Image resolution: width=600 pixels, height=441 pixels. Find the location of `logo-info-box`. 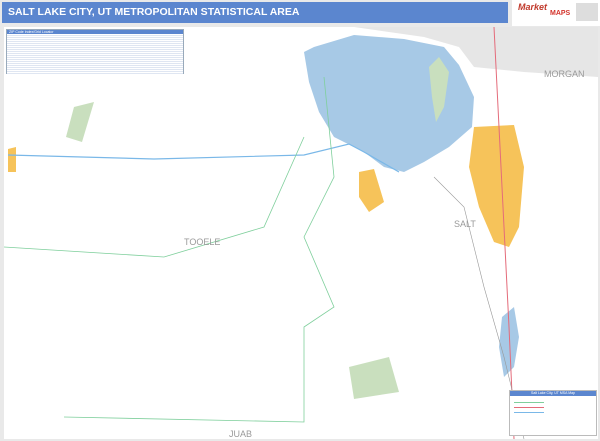

logo-info-box is located at coordinates (587, 12).